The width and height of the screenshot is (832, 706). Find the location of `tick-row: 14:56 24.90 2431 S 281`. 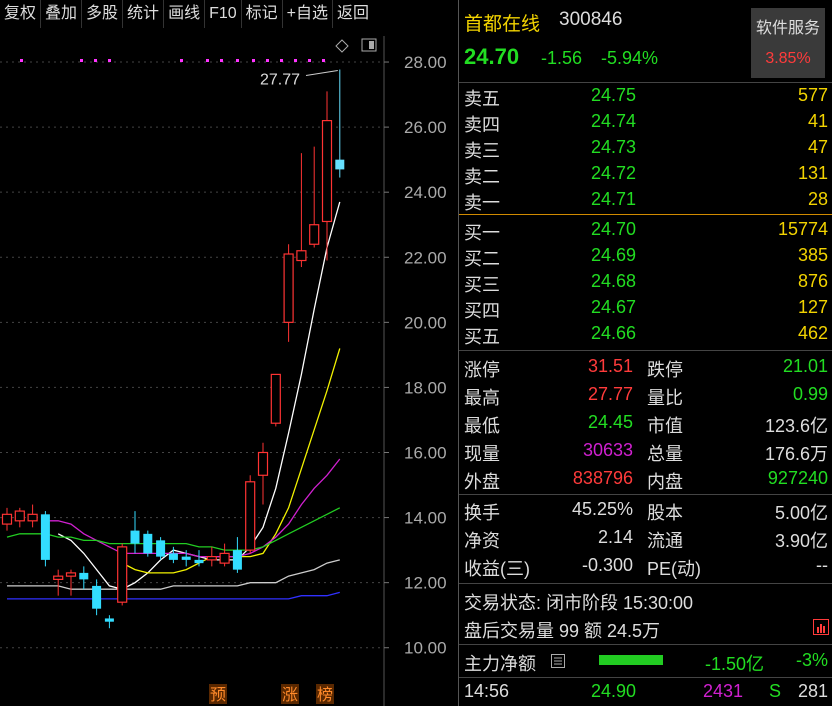

tick-row: 14:56 24.90 2431 S 281 is located at coordinates (645, 692).